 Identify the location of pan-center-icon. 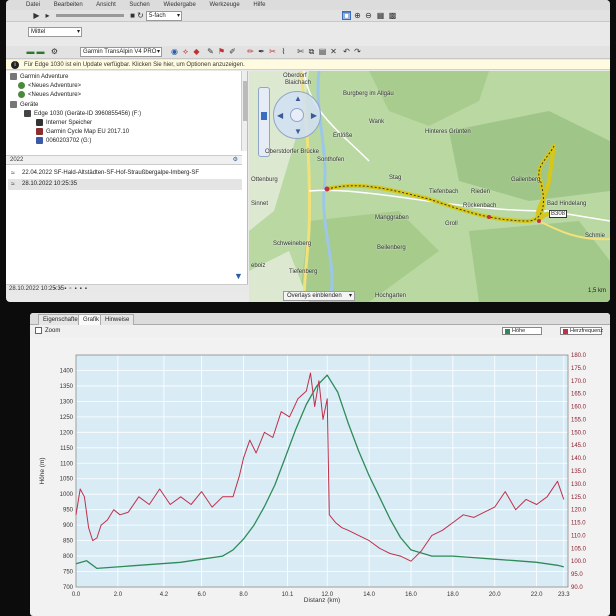
(297, 115).